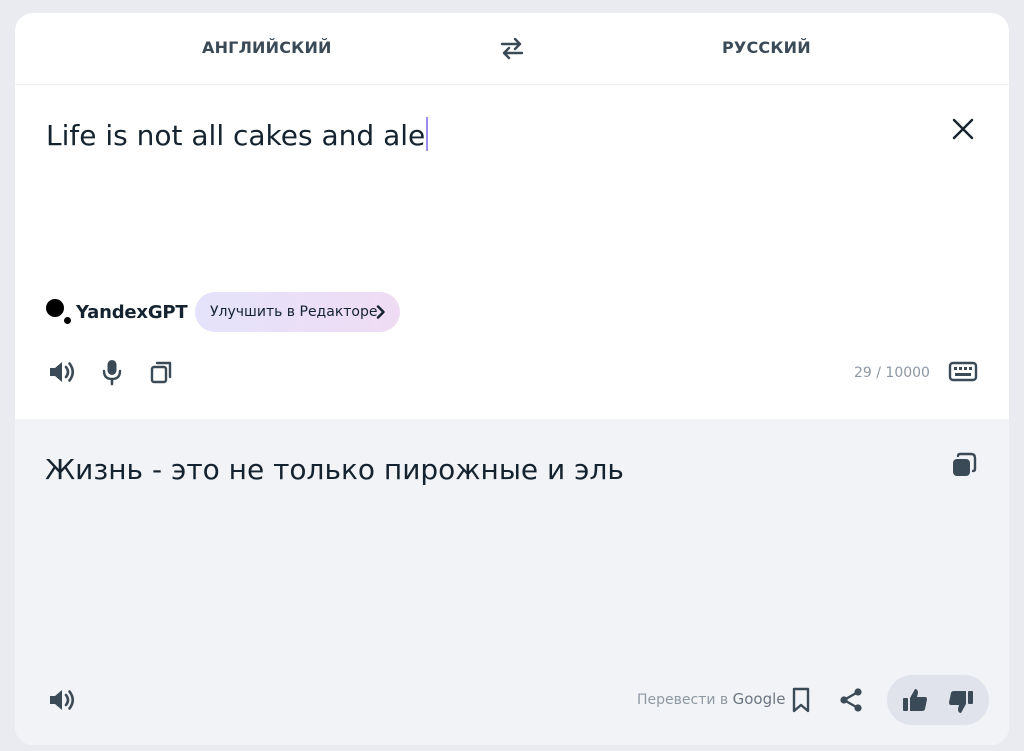  What do you see at coordinates (683, 700) in the screenshot?
I see `google-link-prefix: Перевести в` at bounding box center [683, 700].